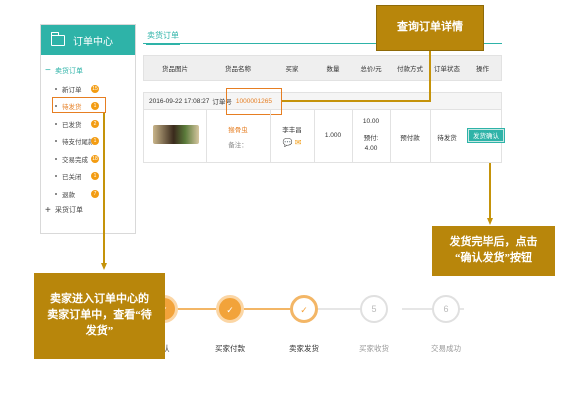  I want to click on callout-confirm-shipment: 发货完毕后，点击 “确认发货”按钮, so click(493, 251).